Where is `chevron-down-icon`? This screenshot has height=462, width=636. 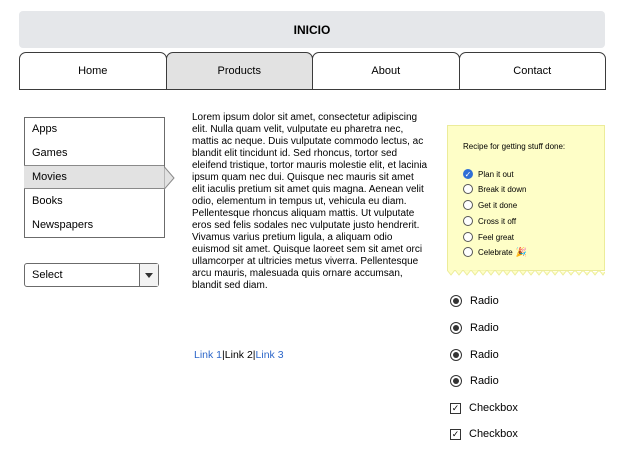
chevron-down-icon is located at coordinates (149, 275).